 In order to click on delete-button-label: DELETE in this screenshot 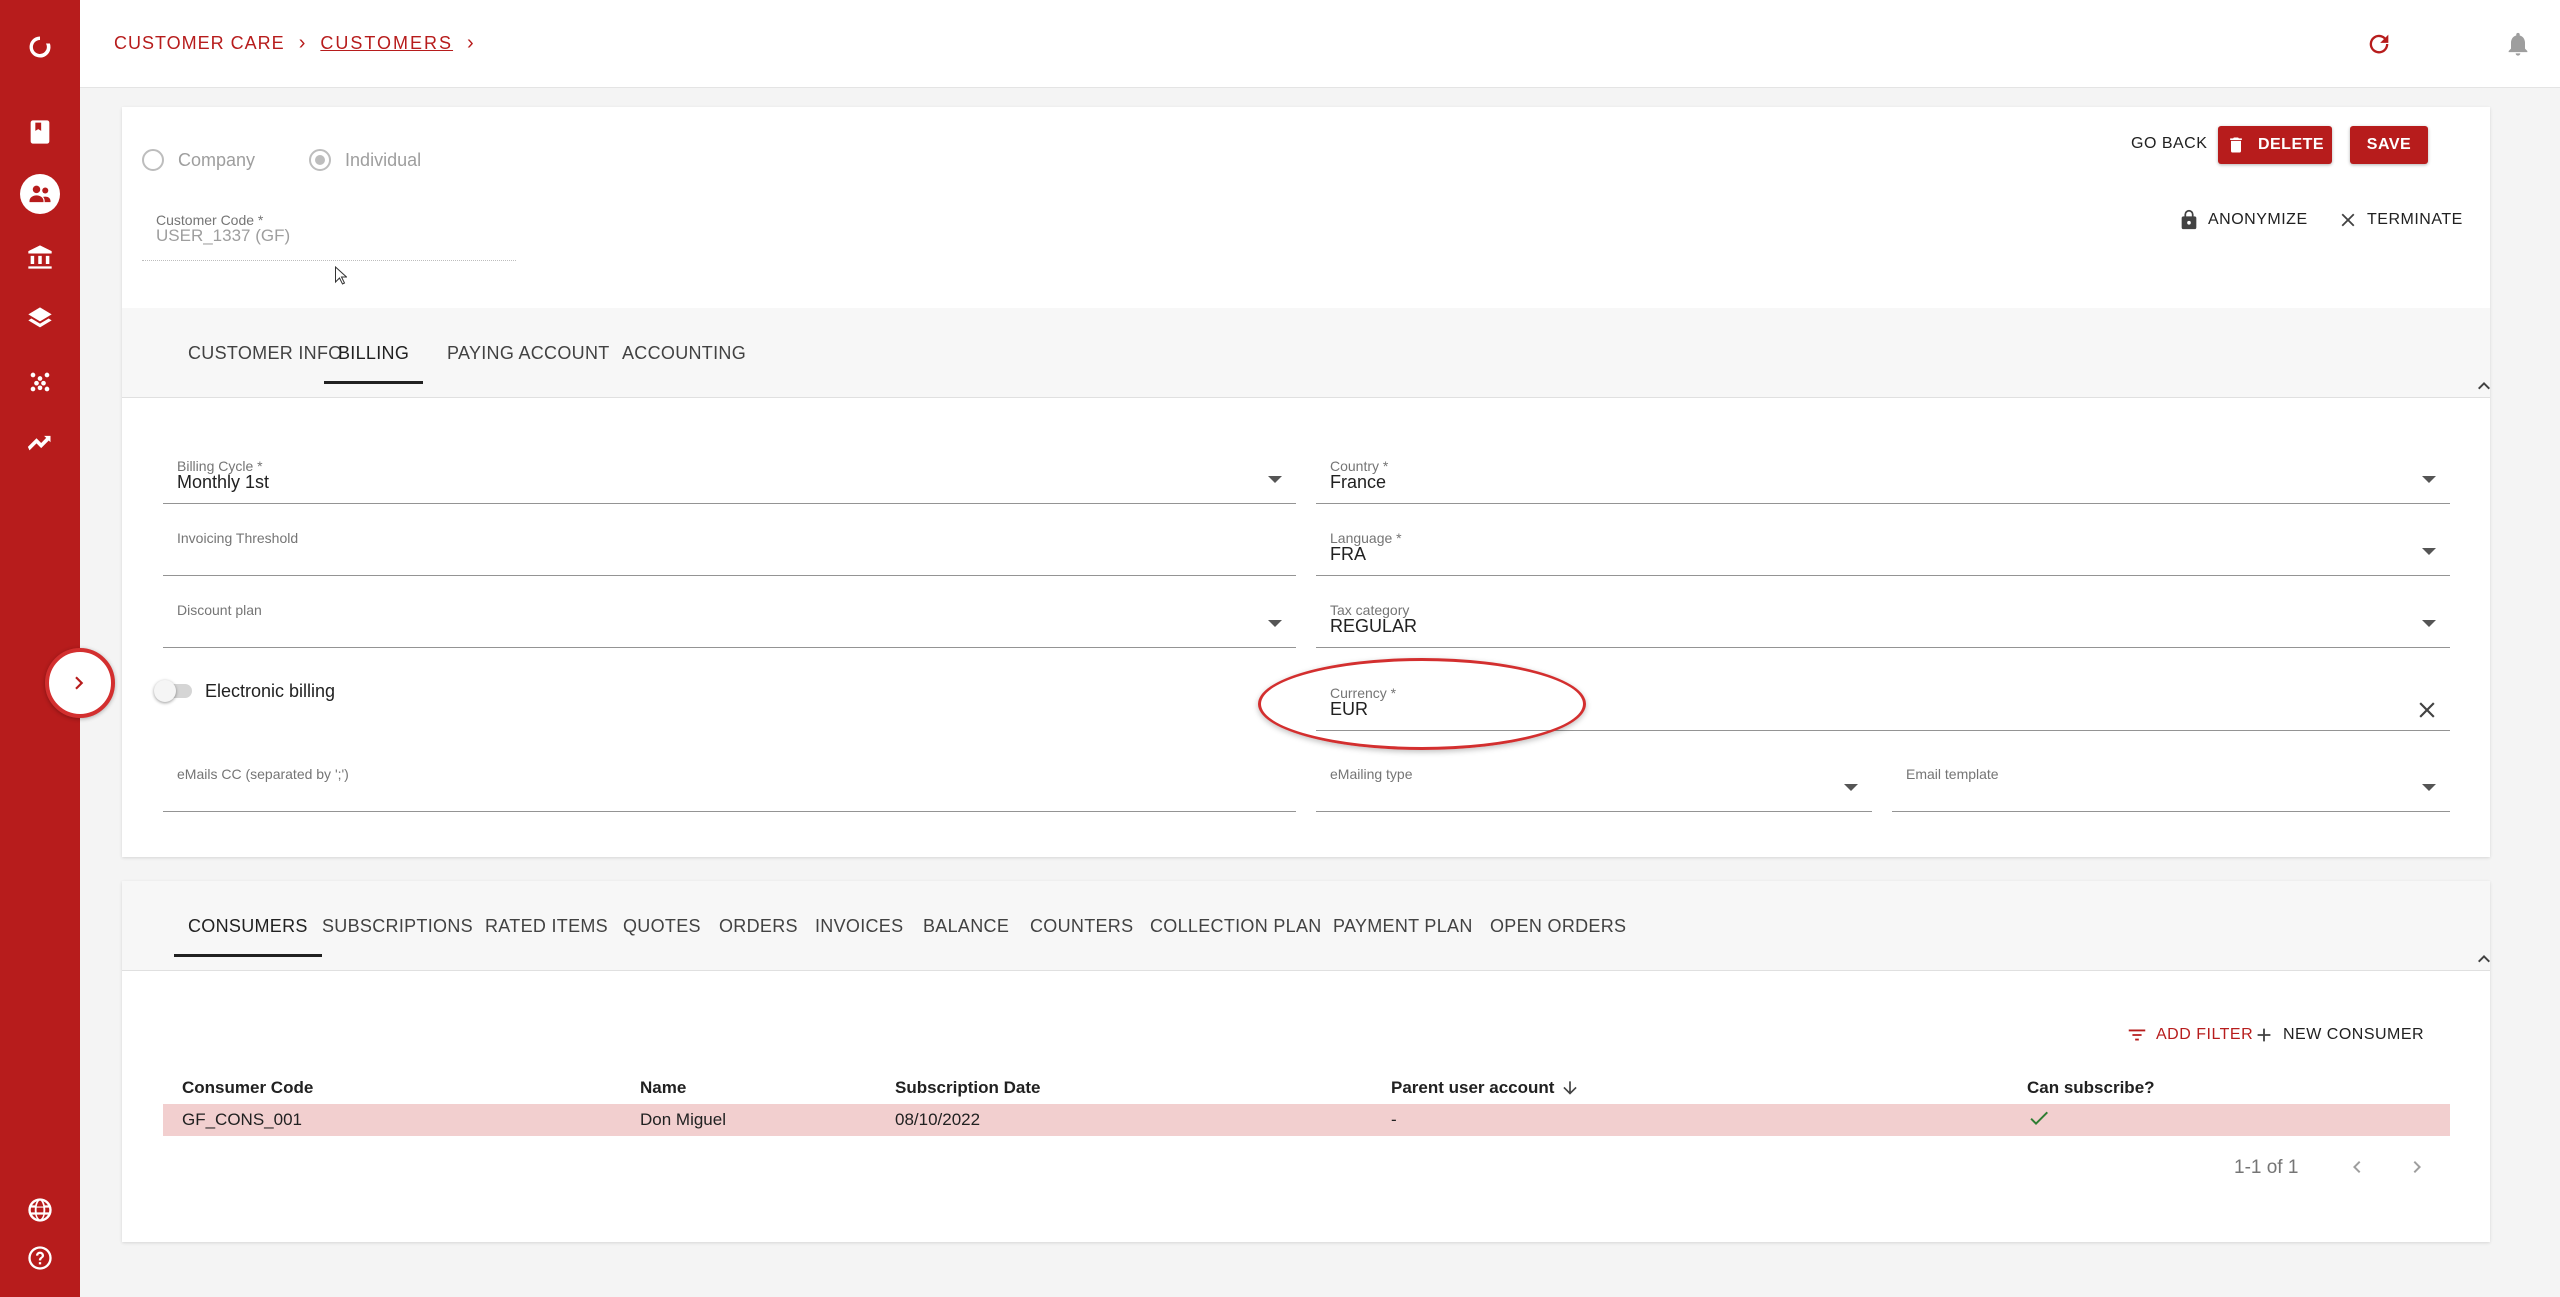, I will do `click(2291, 144)`.